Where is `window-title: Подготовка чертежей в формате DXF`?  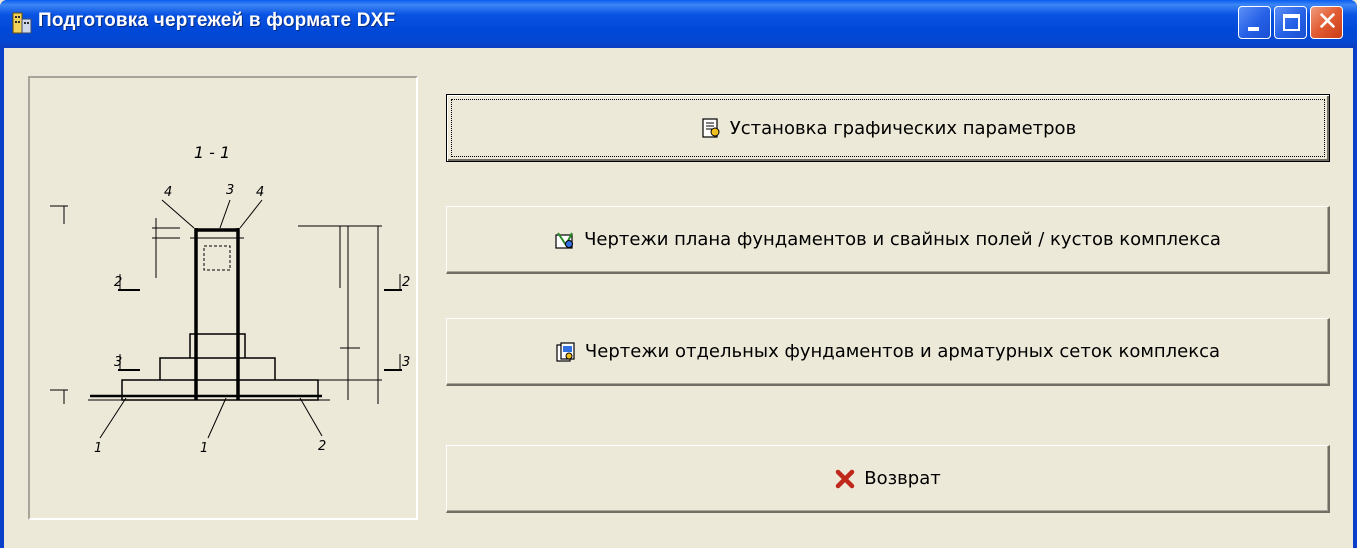
window-title: Подготовка чертежей в формате DXF is located at coordinates (217, 20).